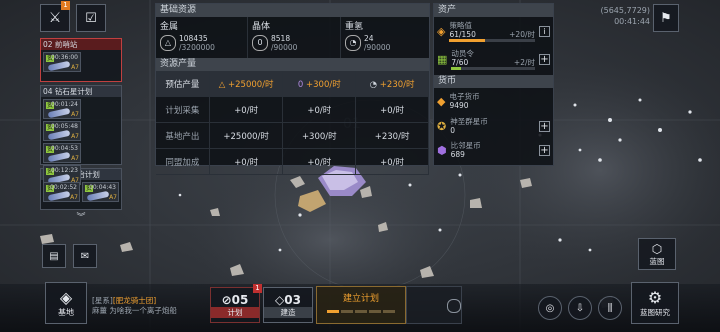 The image size is (720, 332). Describe the element at coordinates (183, 161) in the screenshot. I see `production-row-label: 同盟加成` at that location.